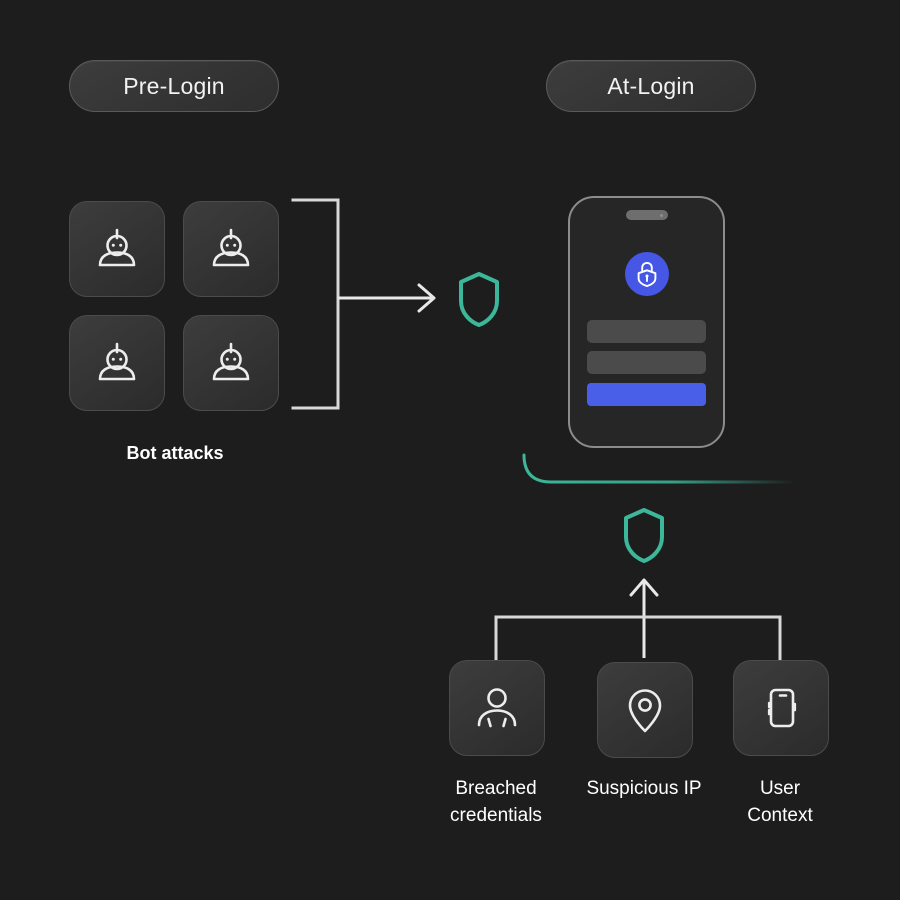  Describe the element at coordinates (315, 304) in the screenshot. I see `bot-group-bracket` at that location.